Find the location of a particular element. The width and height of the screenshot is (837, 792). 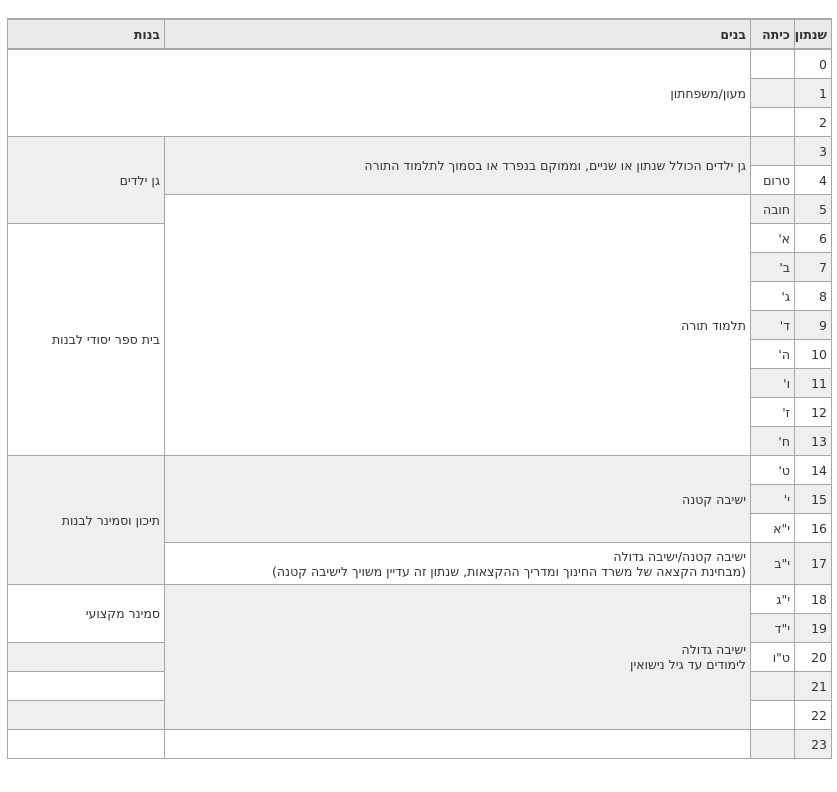

age-cell: 0 is located at coordinates (813, 63).